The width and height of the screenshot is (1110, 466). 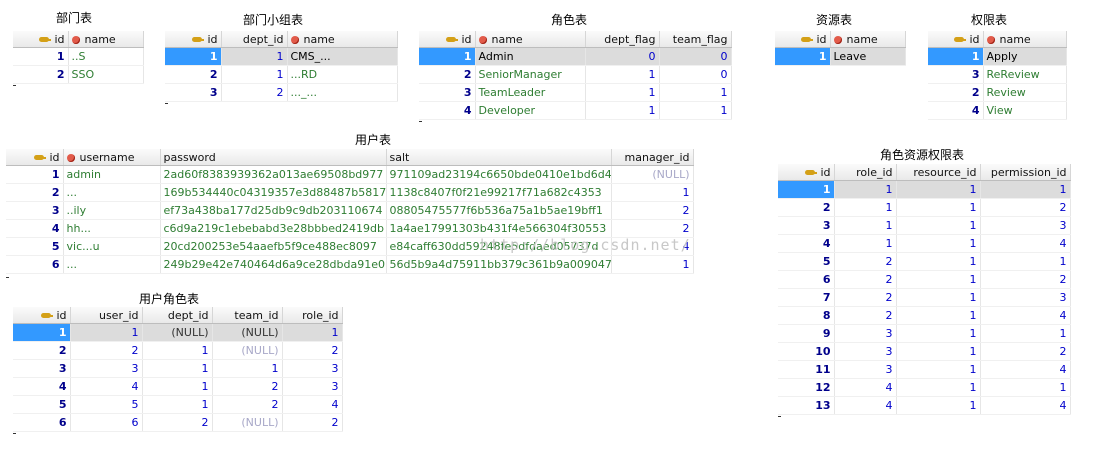 I want to click on table-row: 6 6 2 (NULL) 2, so click(x=178, y=422).